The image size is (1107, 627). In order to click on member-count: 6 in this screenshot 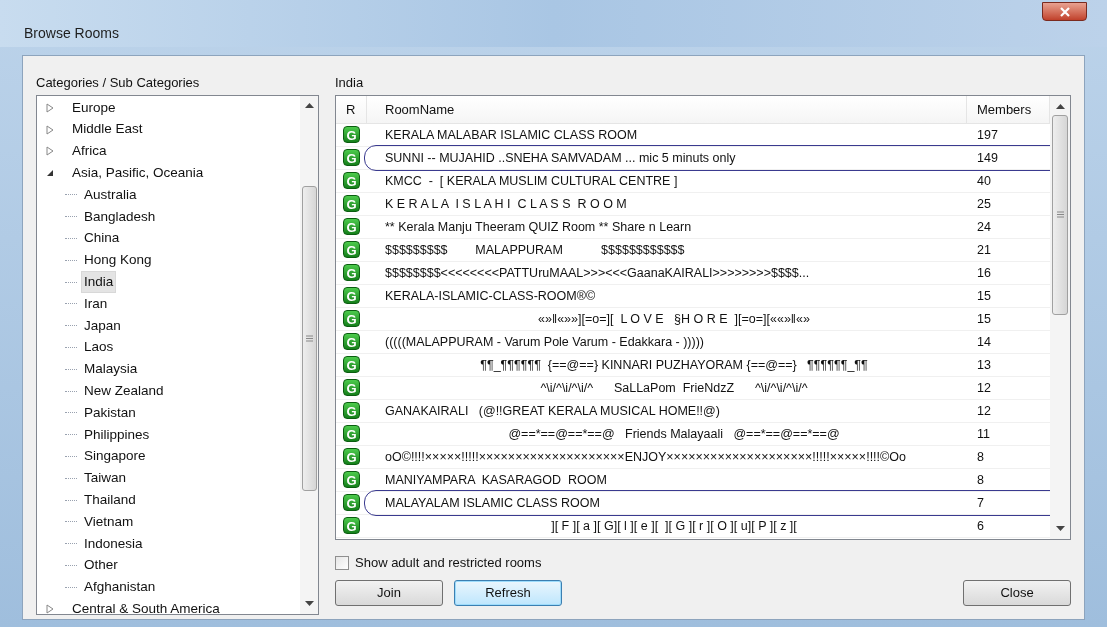, I will do `click(980, 526)`.